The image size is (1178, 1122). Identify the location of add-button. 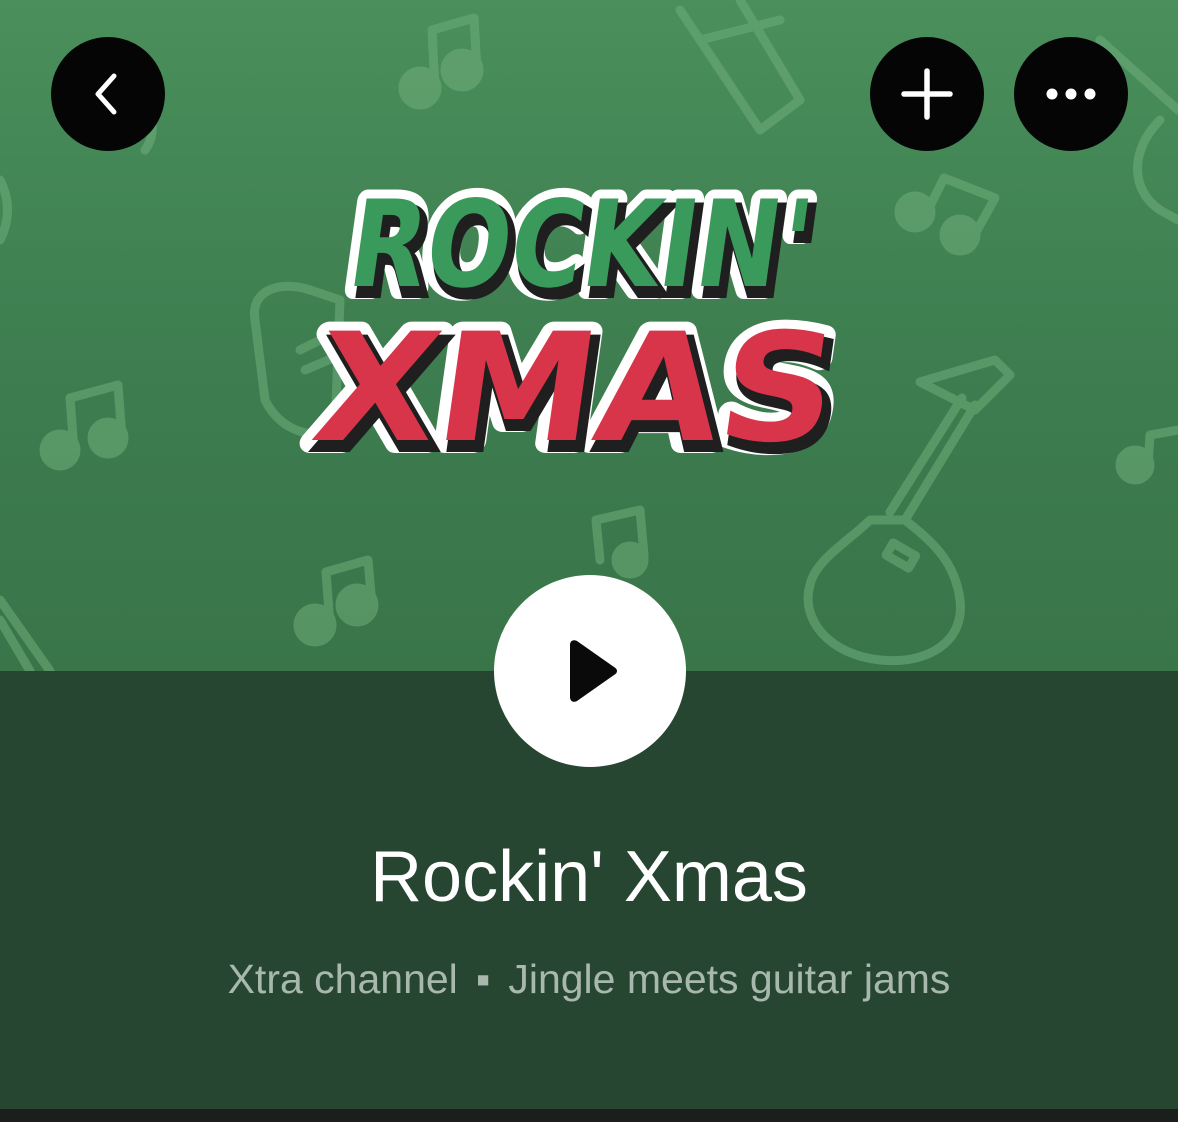
(927, 94).